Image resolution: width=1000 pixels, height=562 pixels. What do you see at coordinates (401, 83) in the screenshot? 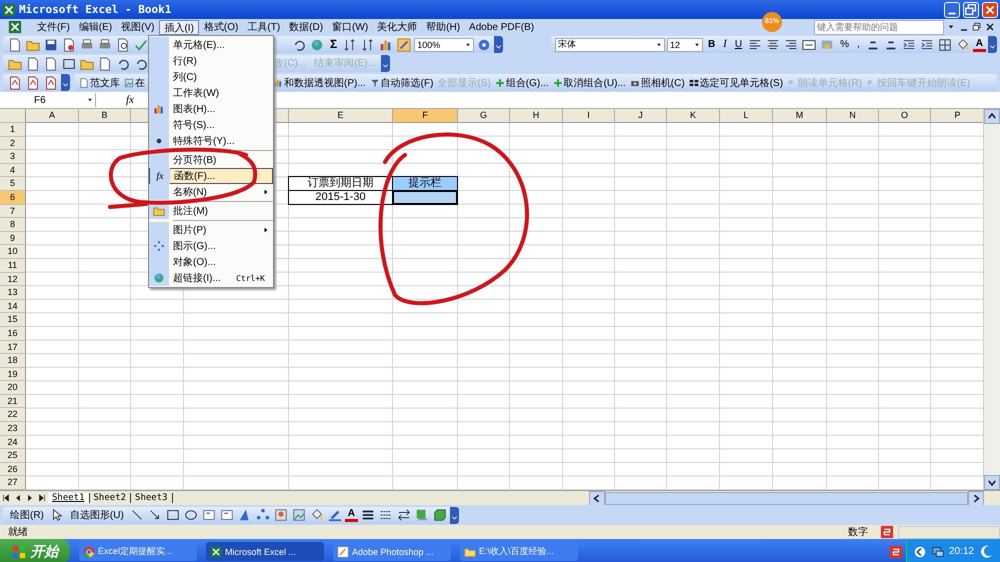
I see `toolbar-button: 自动筛选(F)` at bounding box center [401, 83].